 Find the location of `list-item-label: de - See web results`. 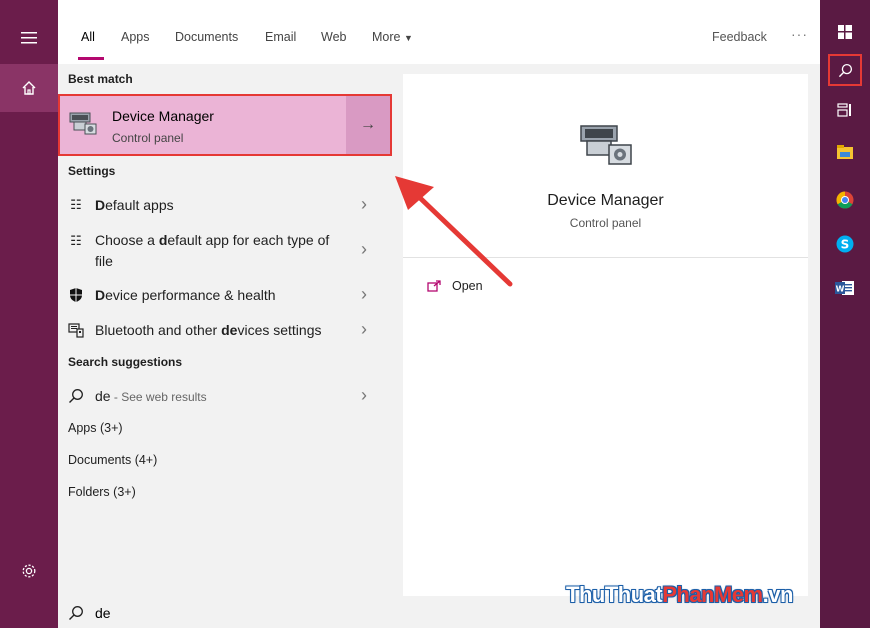

list-item-label: de - See web results is located at coordinates (151, 396).